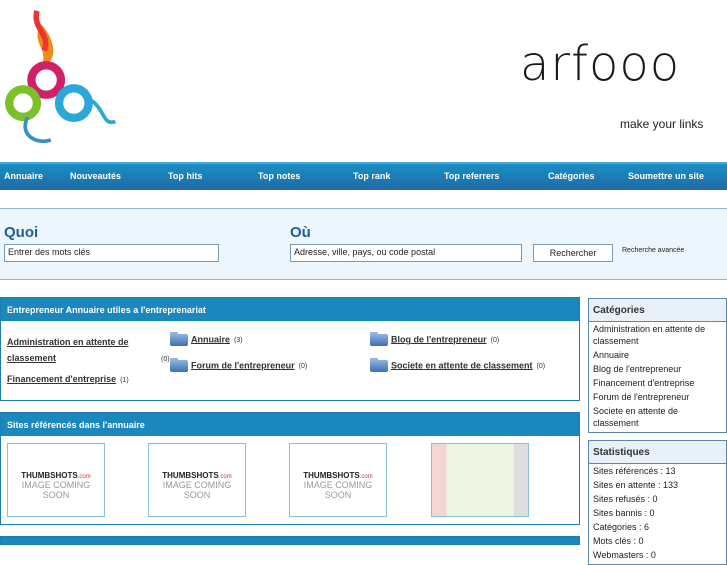 This screenshot has height=565, width=727. Describe the element at coordinates (657, 355) in the screenshot. I see `sidebar-category-link: Annuaire` at that location.